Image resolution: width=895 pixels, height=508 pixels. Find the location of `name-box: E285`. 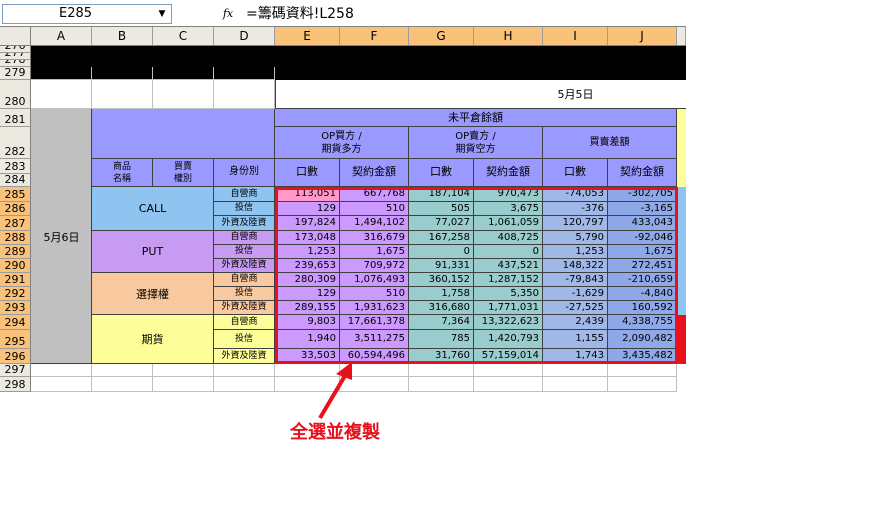

name-box: E285 is located at coordinates (87, 14).